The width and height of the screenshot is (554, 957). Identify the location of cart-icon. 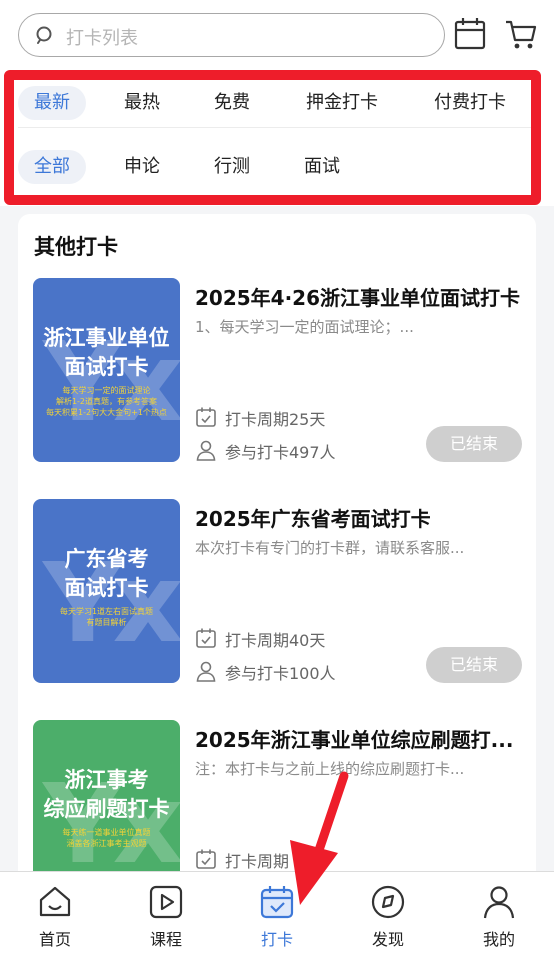
(521, 34).